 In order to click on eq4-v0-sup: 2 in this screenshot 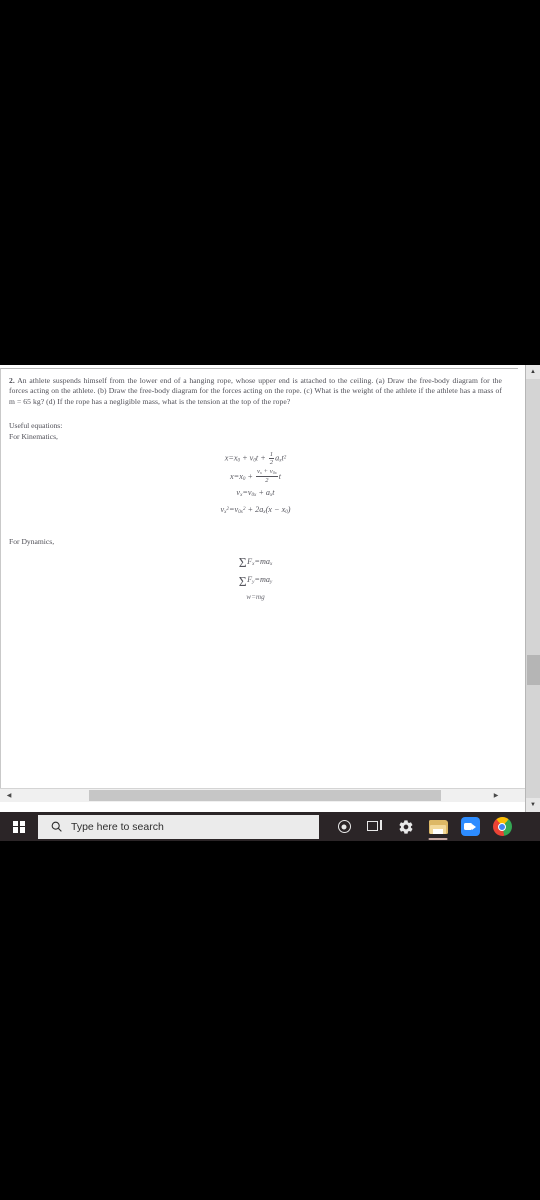, I will do `click(244, 508)`.